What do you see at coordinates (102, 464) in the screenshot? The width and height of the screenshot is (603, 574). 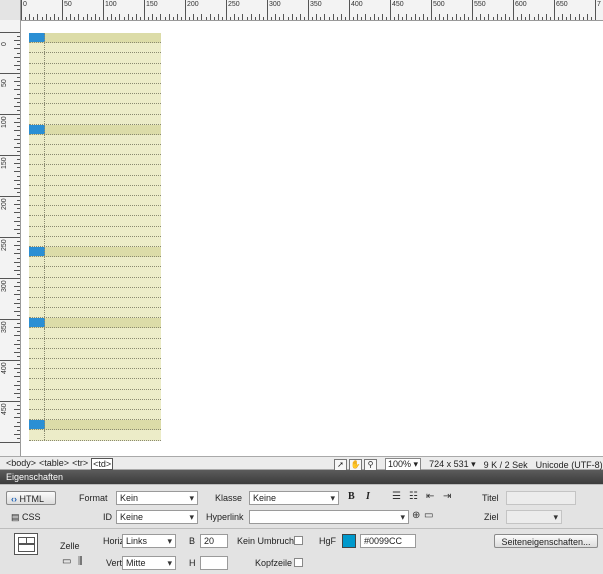 I see `tag-td: <td>` at bounding box center [102, 464].